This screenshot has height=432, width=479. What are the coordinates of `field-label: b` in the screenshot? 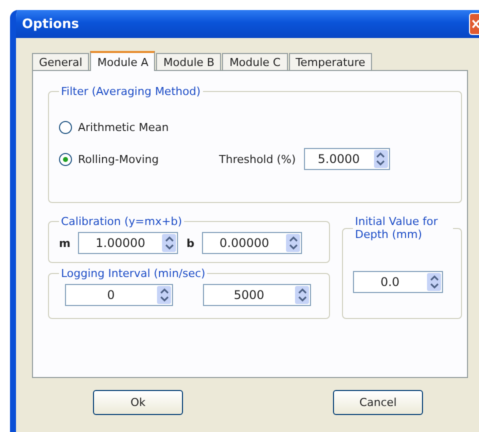 It's located at (190, 243).